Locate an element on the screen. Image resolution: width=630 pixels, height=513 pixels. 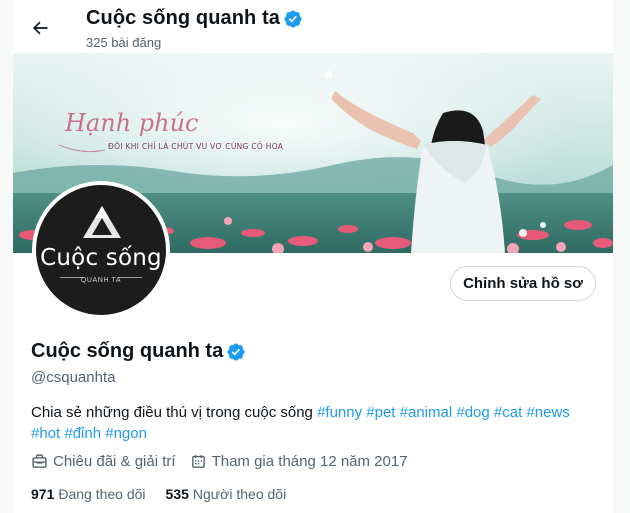
banner-script-text: Hạnh phúc is located at coordinates (131, 123).